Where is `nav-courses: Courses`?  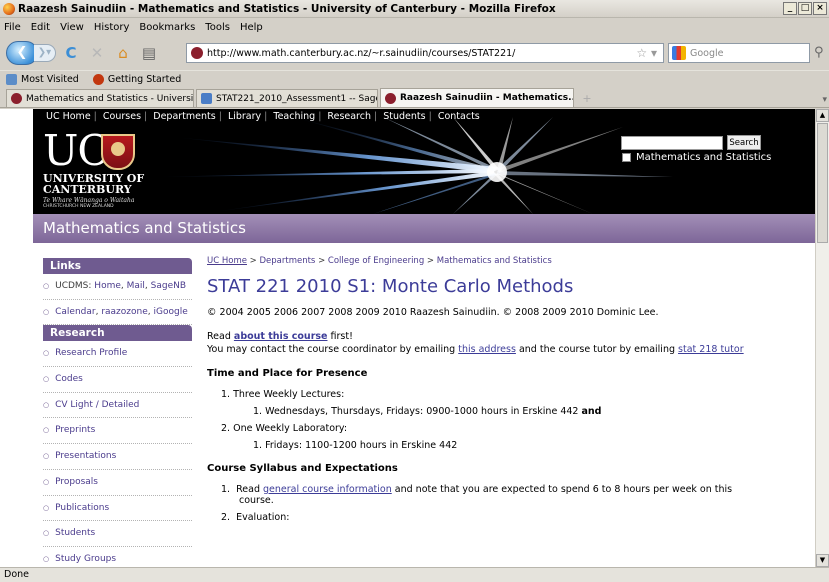
nav-courses: Courses is located at coordinates (122, 116).